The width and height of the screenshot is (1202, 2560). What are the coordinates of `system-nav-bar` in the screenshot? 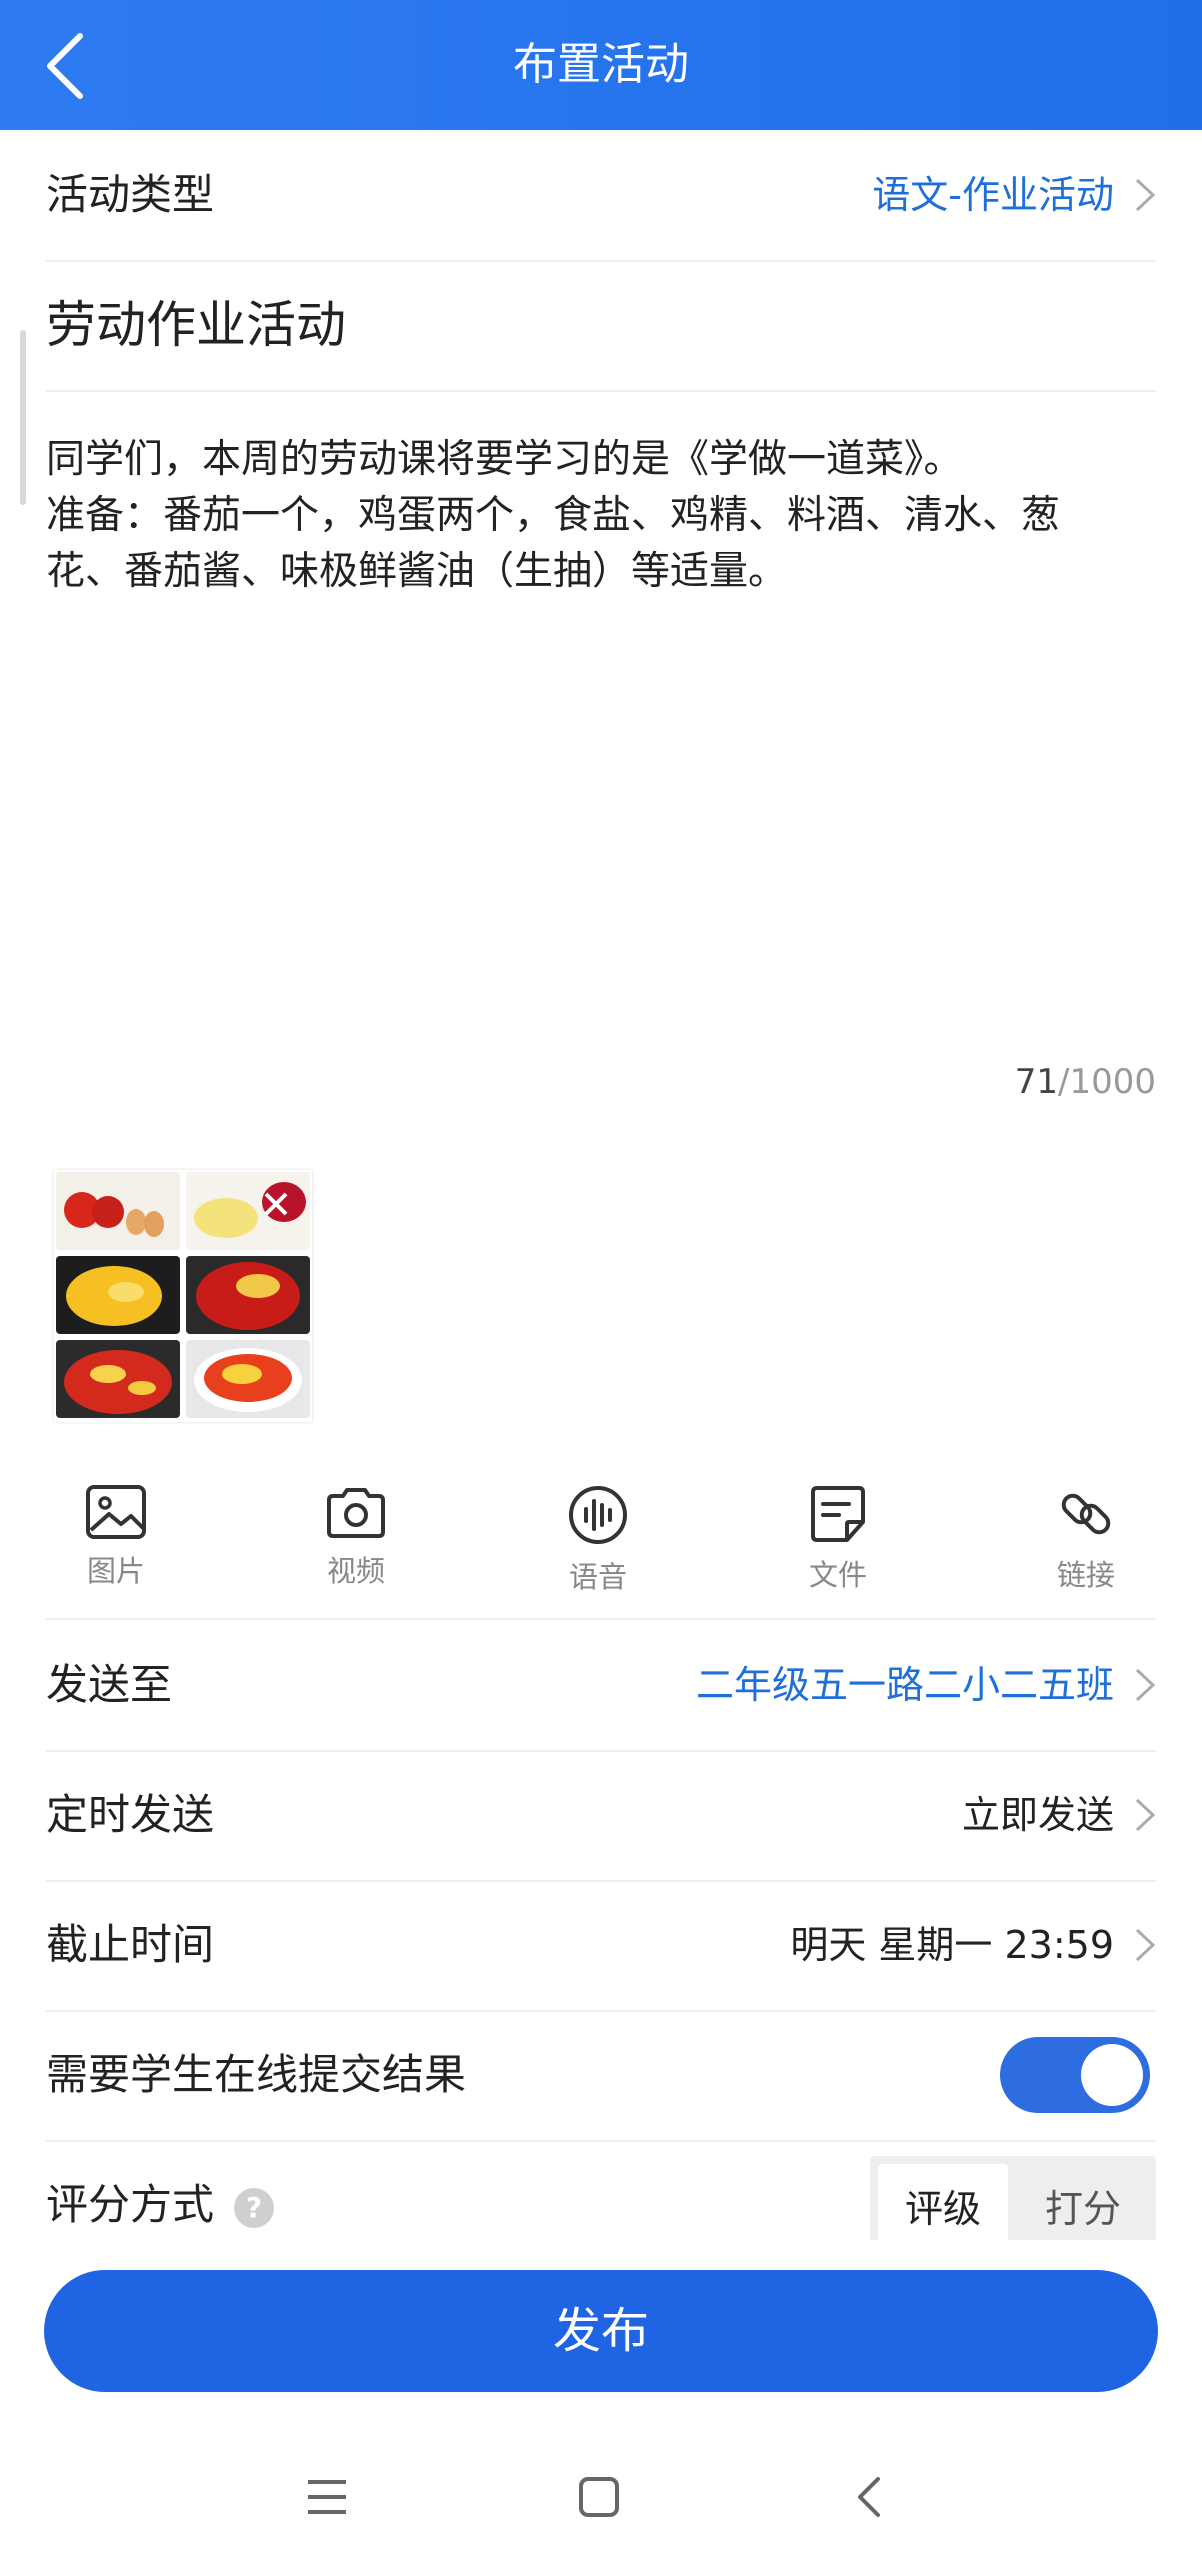 It's located at (601, 2495).